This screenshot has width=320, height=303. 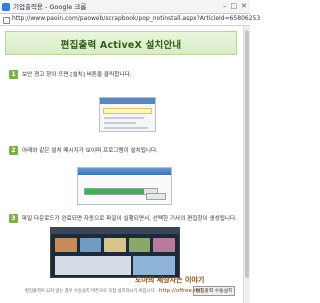 What do you see at coordinates (225, 6) in the screenshot?
I see `minimize-button: –` at bounding box center [225, 6].